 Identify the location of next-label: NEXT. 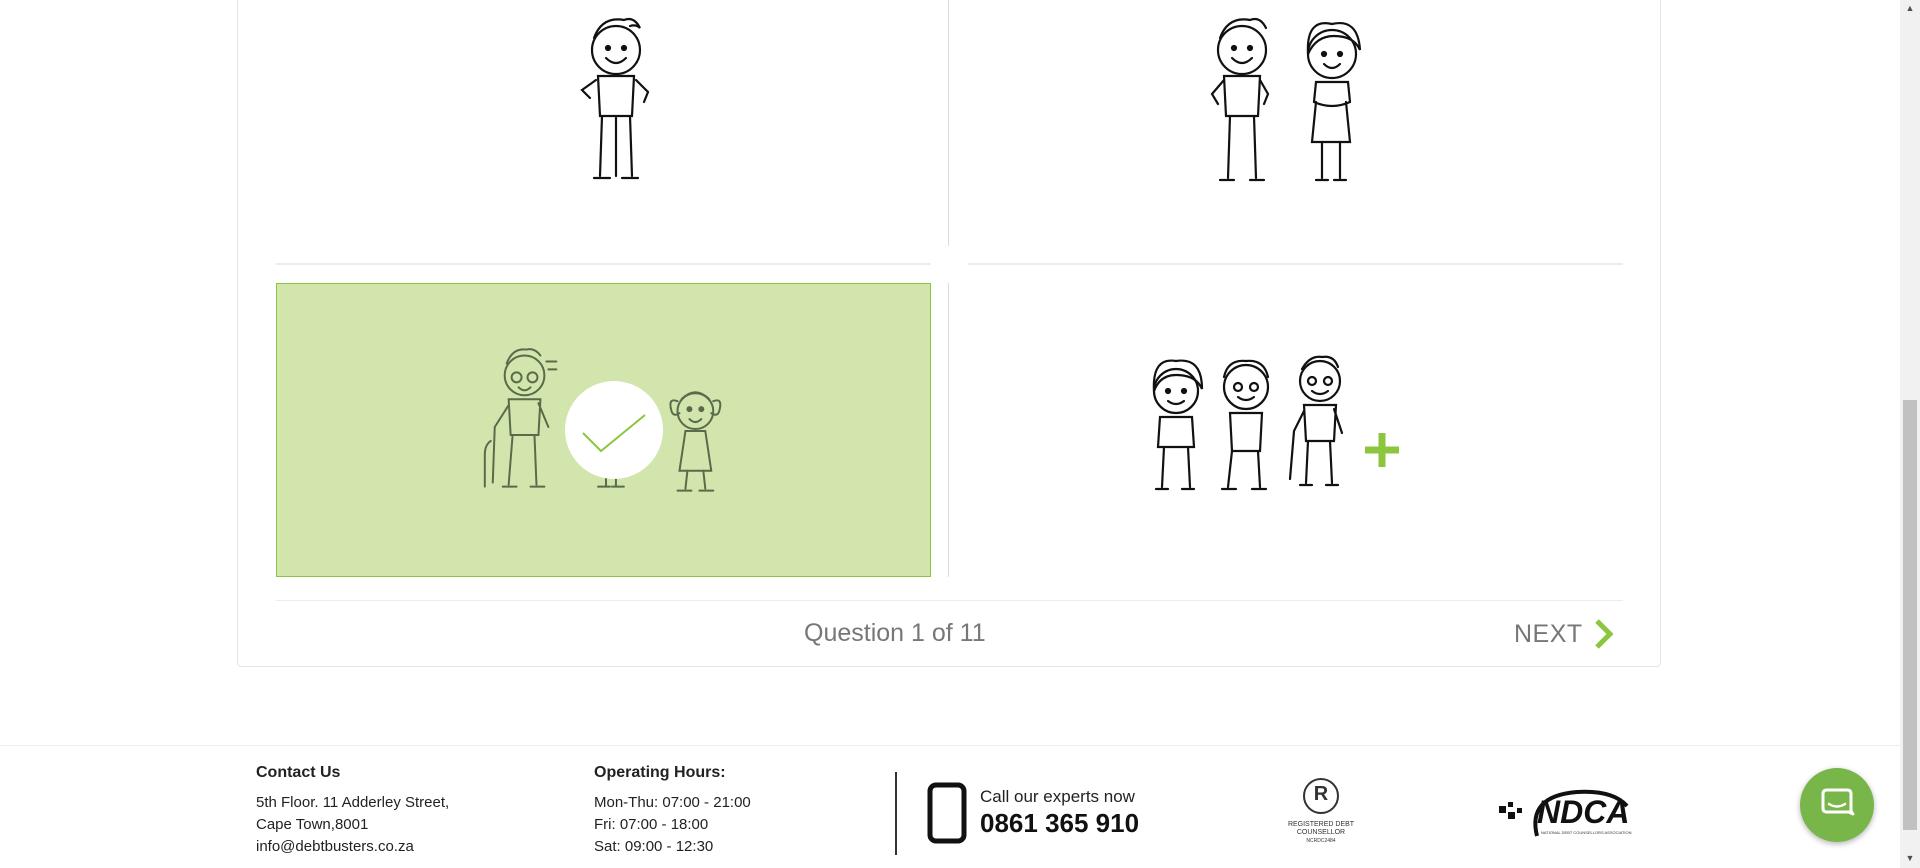
(1548, 633).